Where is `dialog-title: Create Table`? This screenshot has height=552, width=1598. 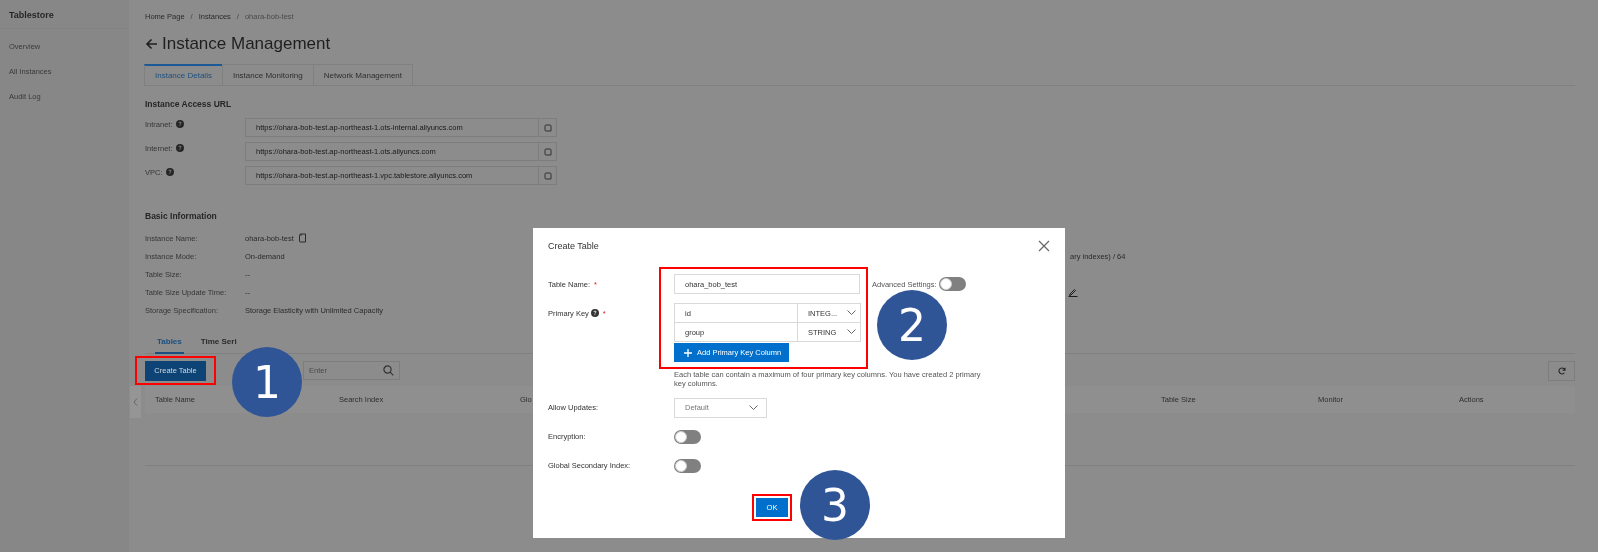 dialog-title: Create Table is located at coordinates (573, 246).